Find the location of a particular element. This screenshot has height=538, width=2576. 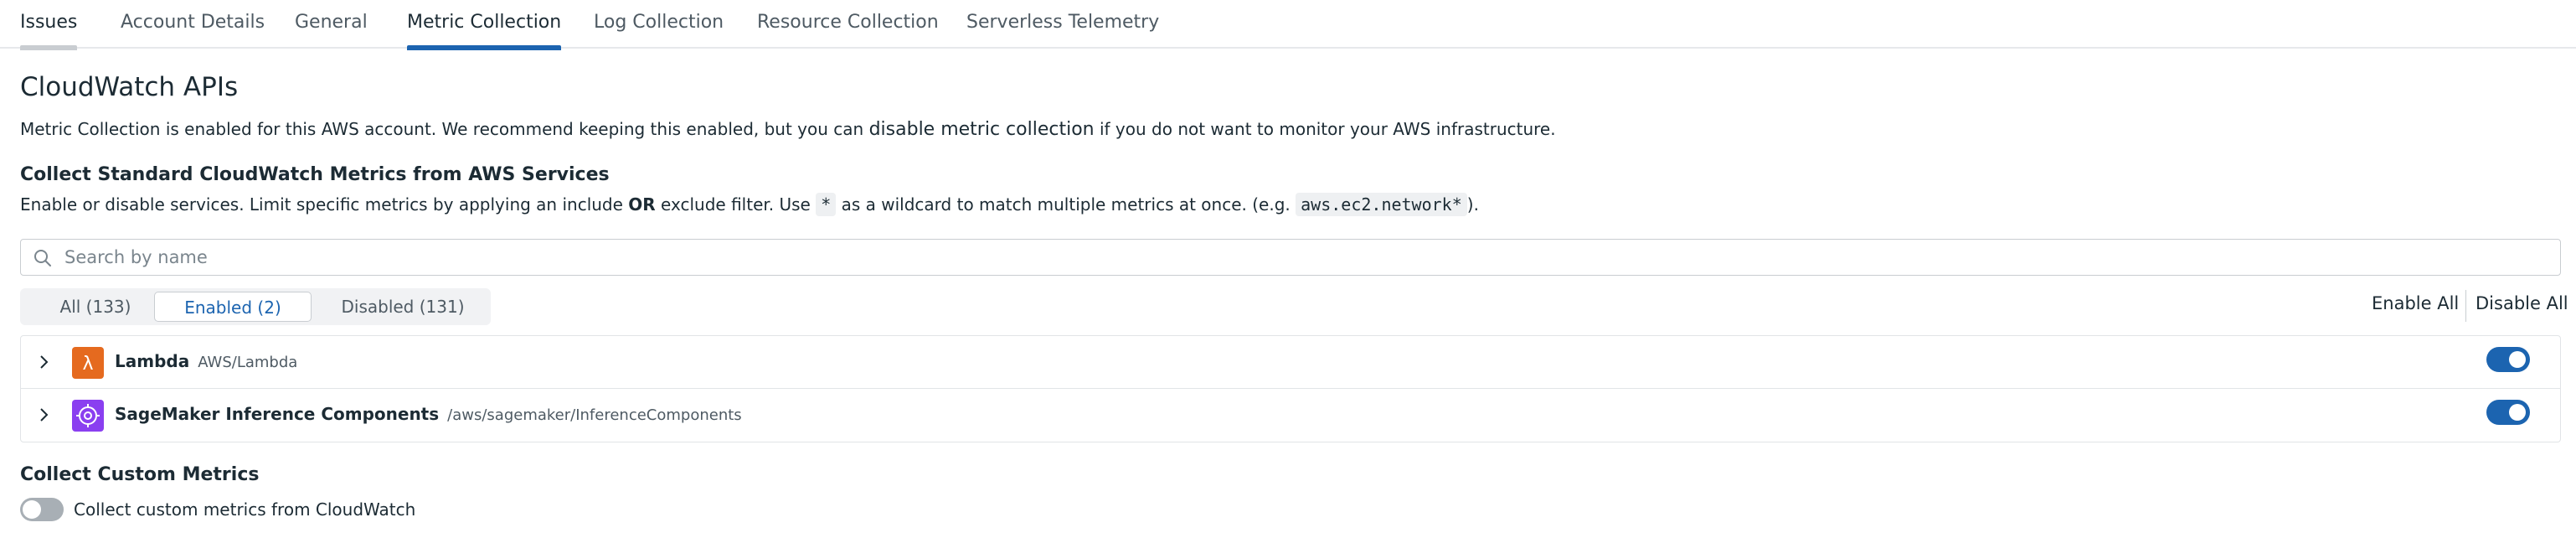

filter-help-text-2: exclude filter. Use is located at coordinates (736, 204).